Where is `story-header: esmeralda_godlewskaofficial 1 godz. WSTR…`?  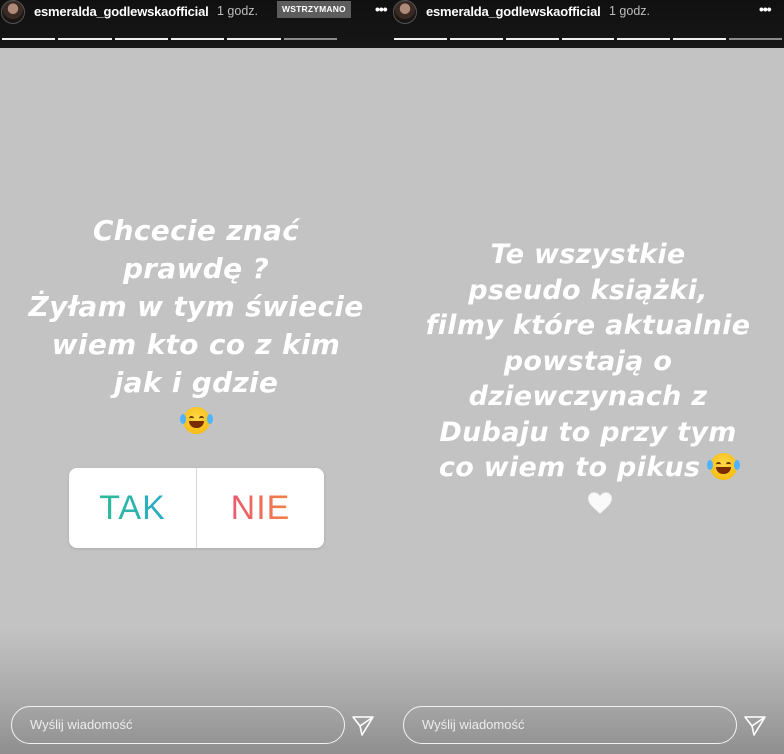
story-header: esmeralda_godlewskaofficial 1 godz. WSTR… is located at coordinates (196, 24).